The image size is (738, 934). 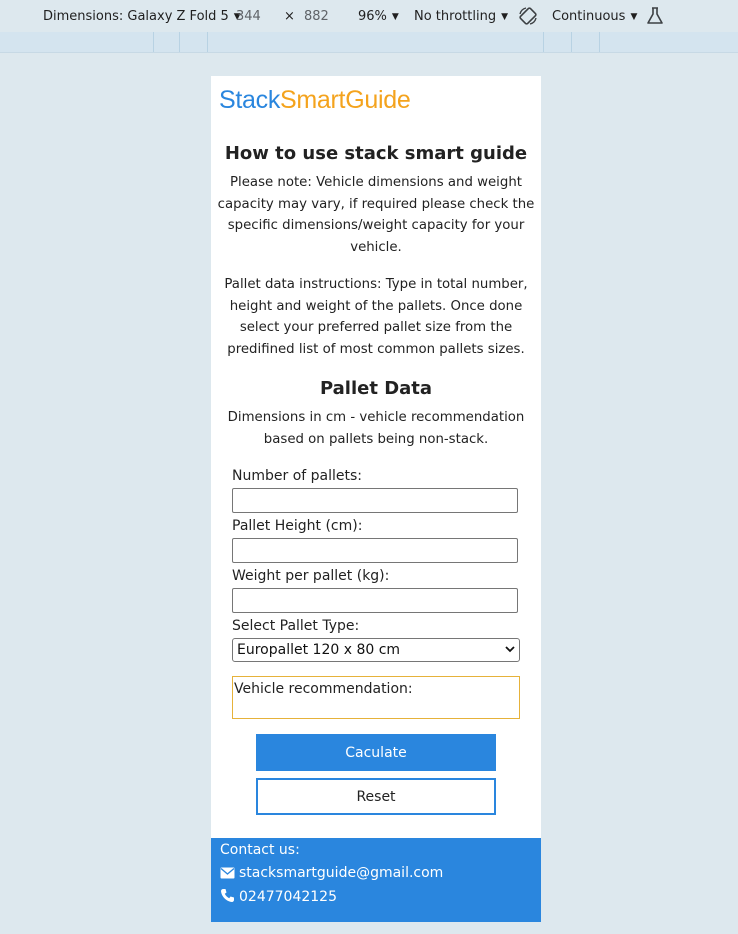 I want to click on height-input: 882, so click(x=316, y=16).